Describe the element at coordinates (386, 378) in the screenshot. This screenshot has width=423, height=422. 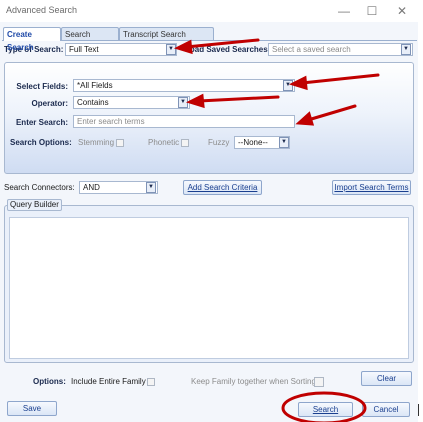
I see `clear-button: Clear` at that location.